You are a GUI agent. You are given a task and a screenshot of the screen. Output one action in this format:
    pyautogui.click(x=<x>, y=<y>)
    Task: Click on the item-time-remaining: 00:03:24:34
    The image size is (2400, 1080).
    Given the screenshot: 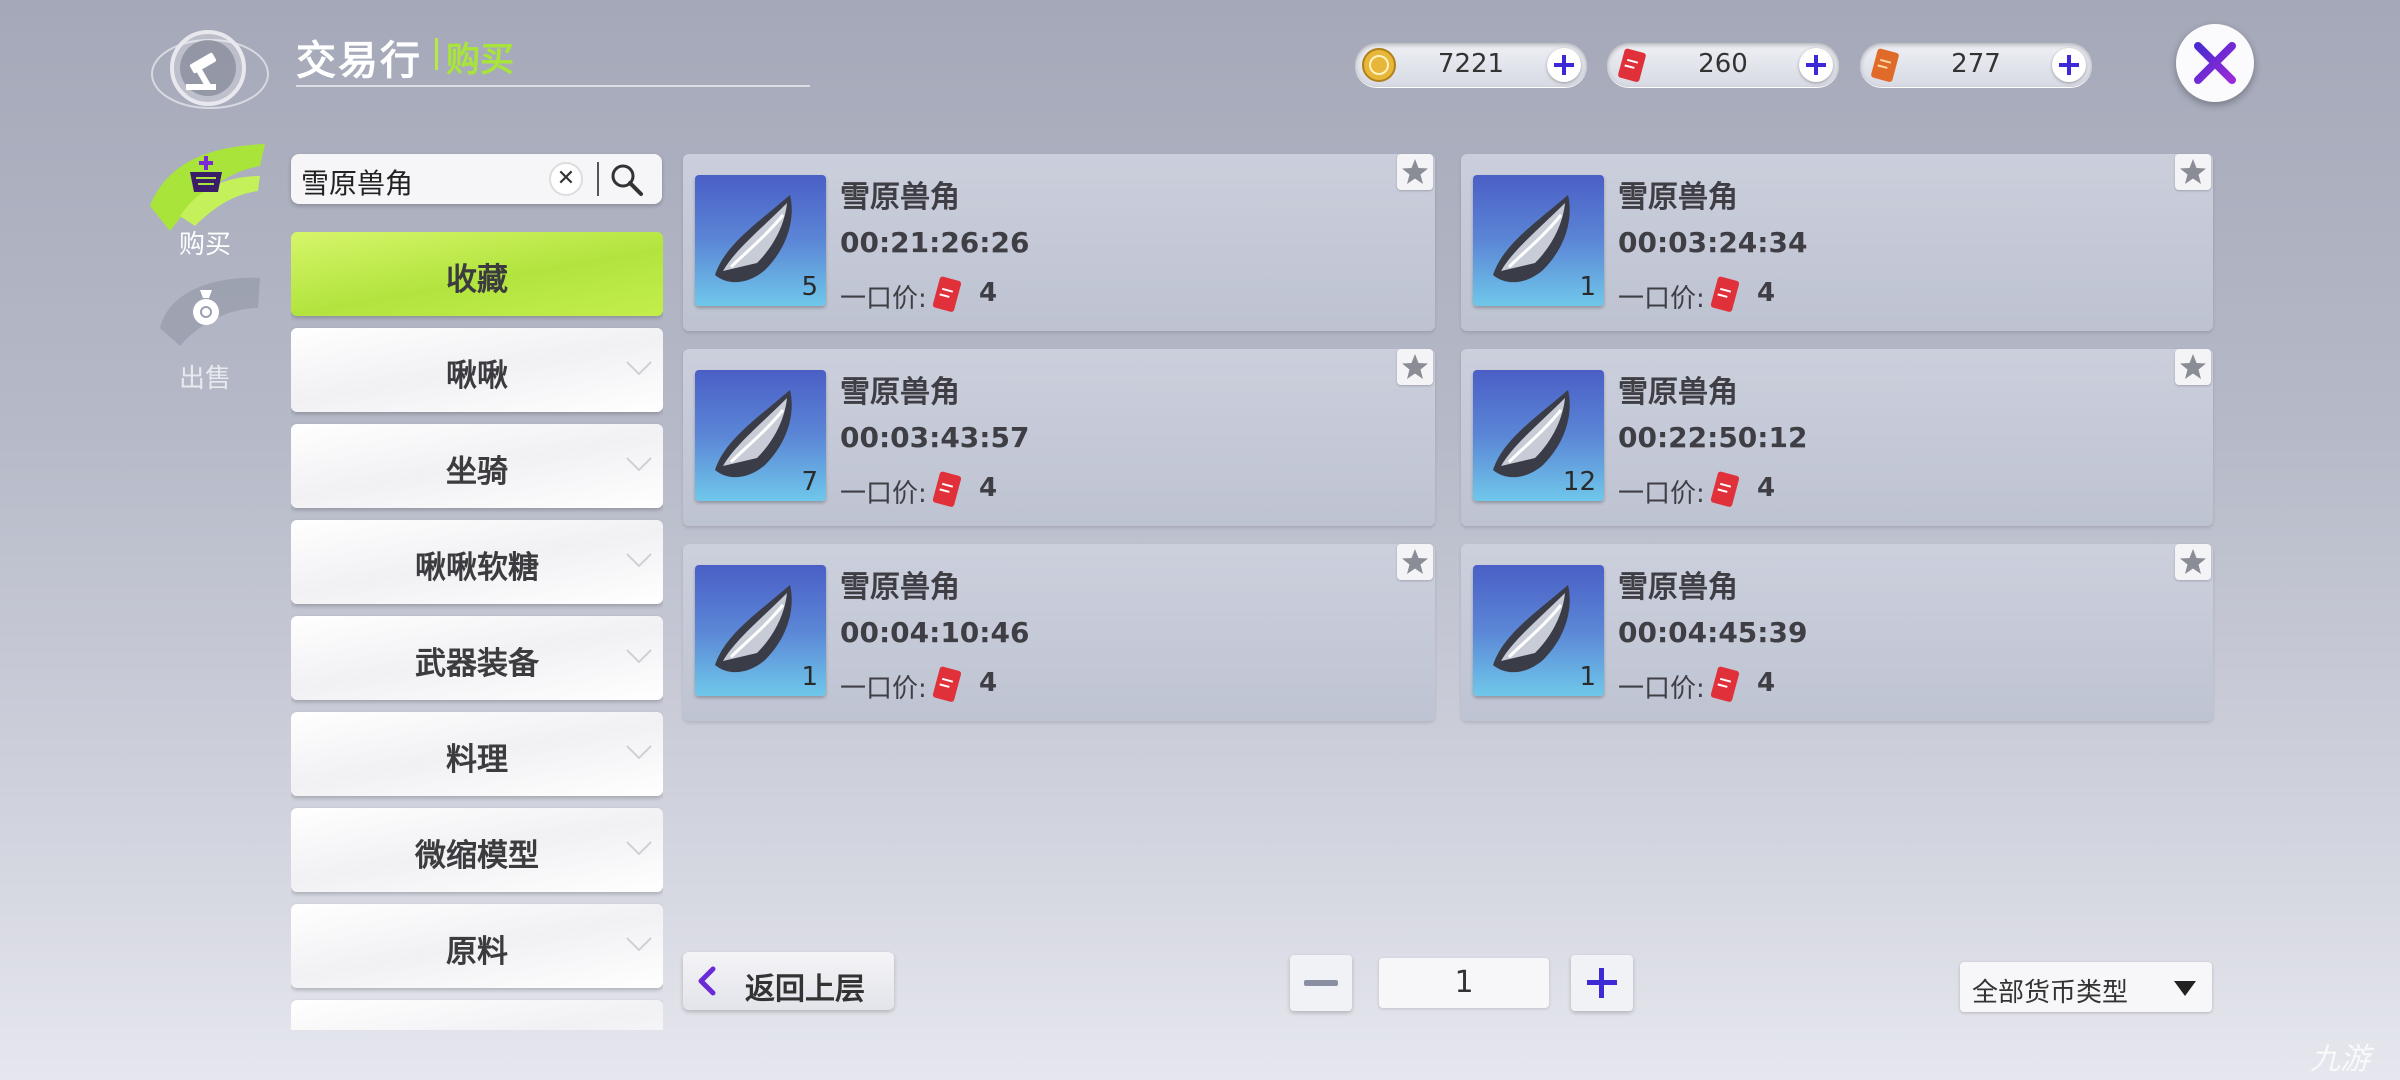 What is the action you would take?
    pyautogui.click(x=1713, y=242)
    